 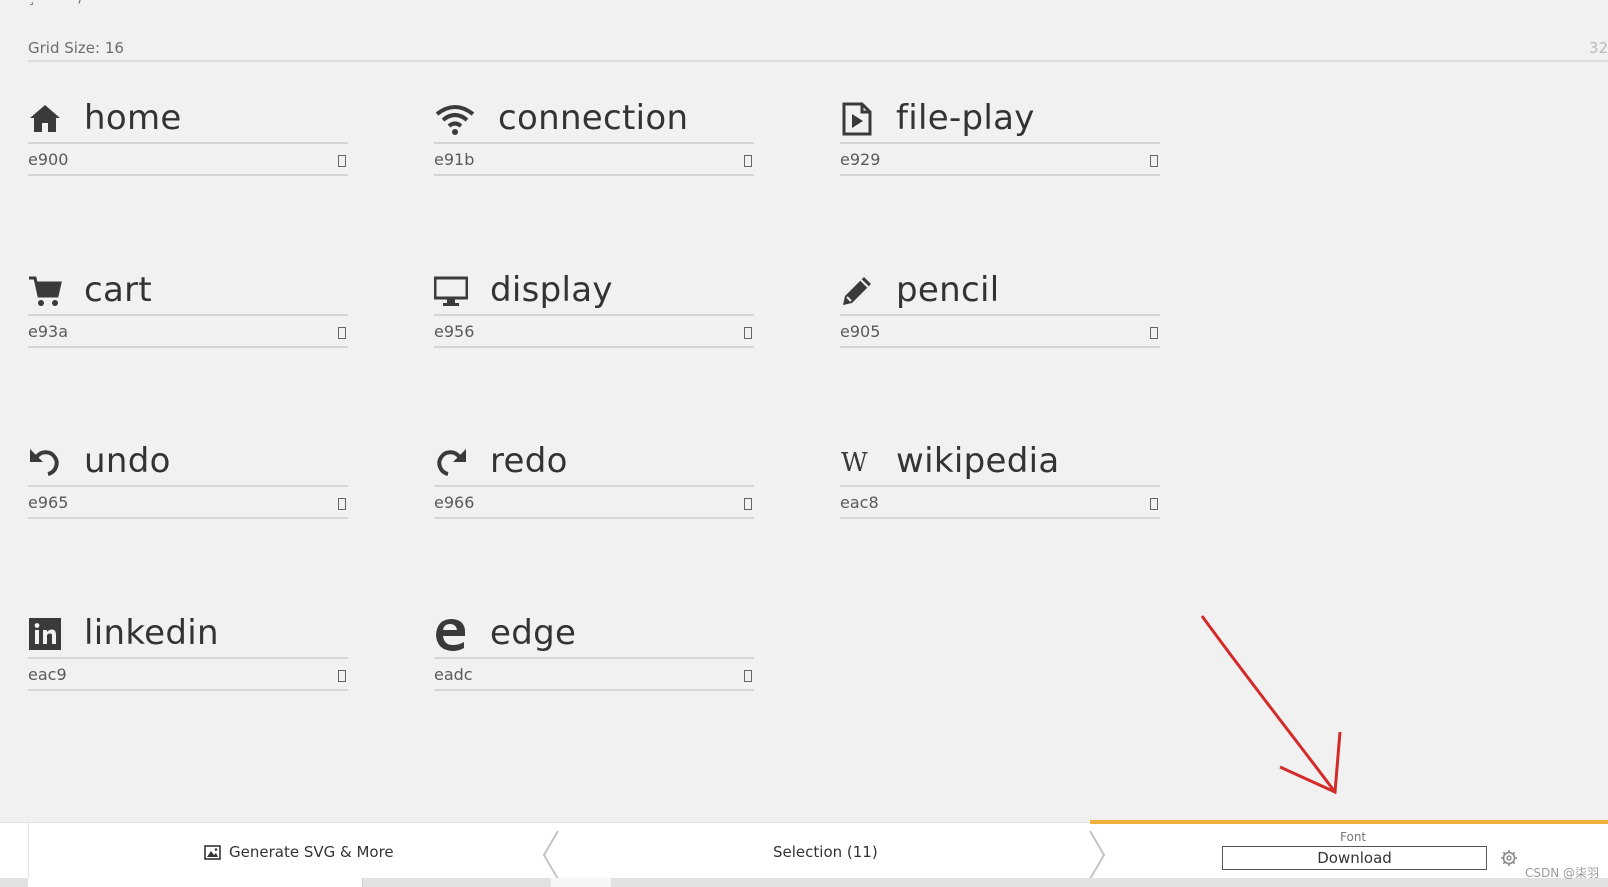 I want to click on glyph-code: e929, so click(x=860, y=159).